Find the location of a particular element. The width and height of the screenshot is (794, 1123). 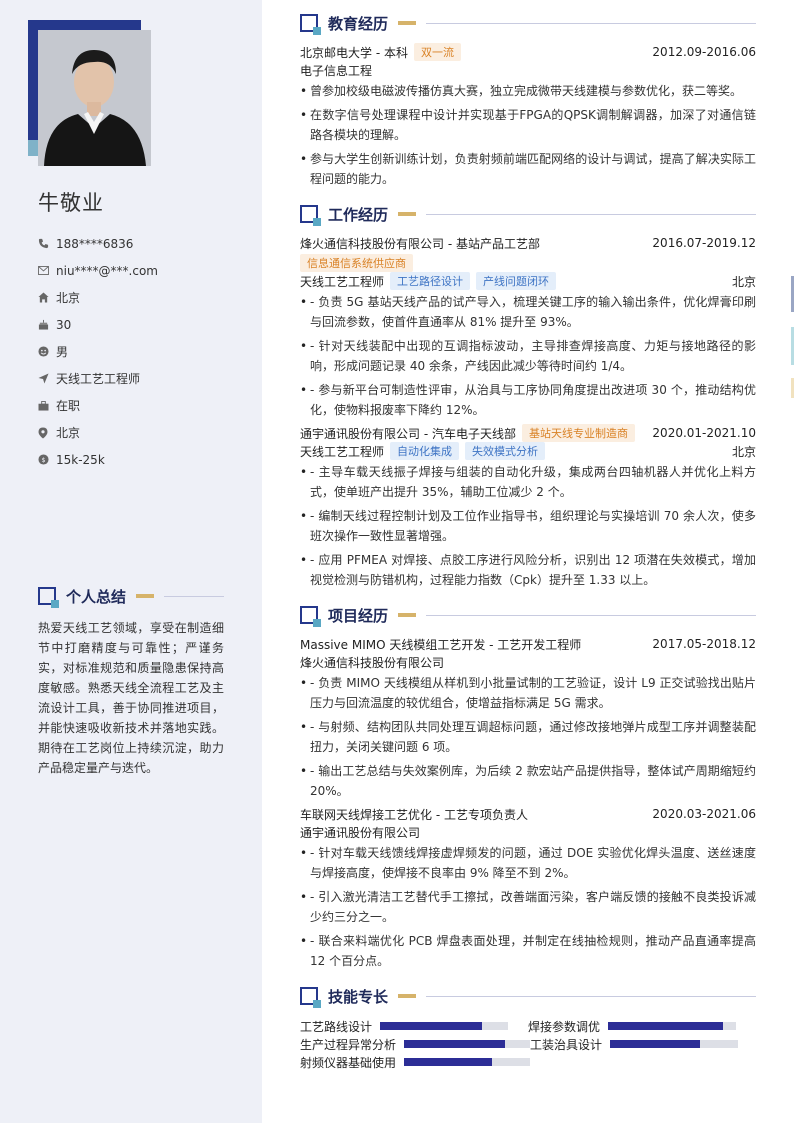

education-title: 教育经历 is located at coordinates (358, 23).